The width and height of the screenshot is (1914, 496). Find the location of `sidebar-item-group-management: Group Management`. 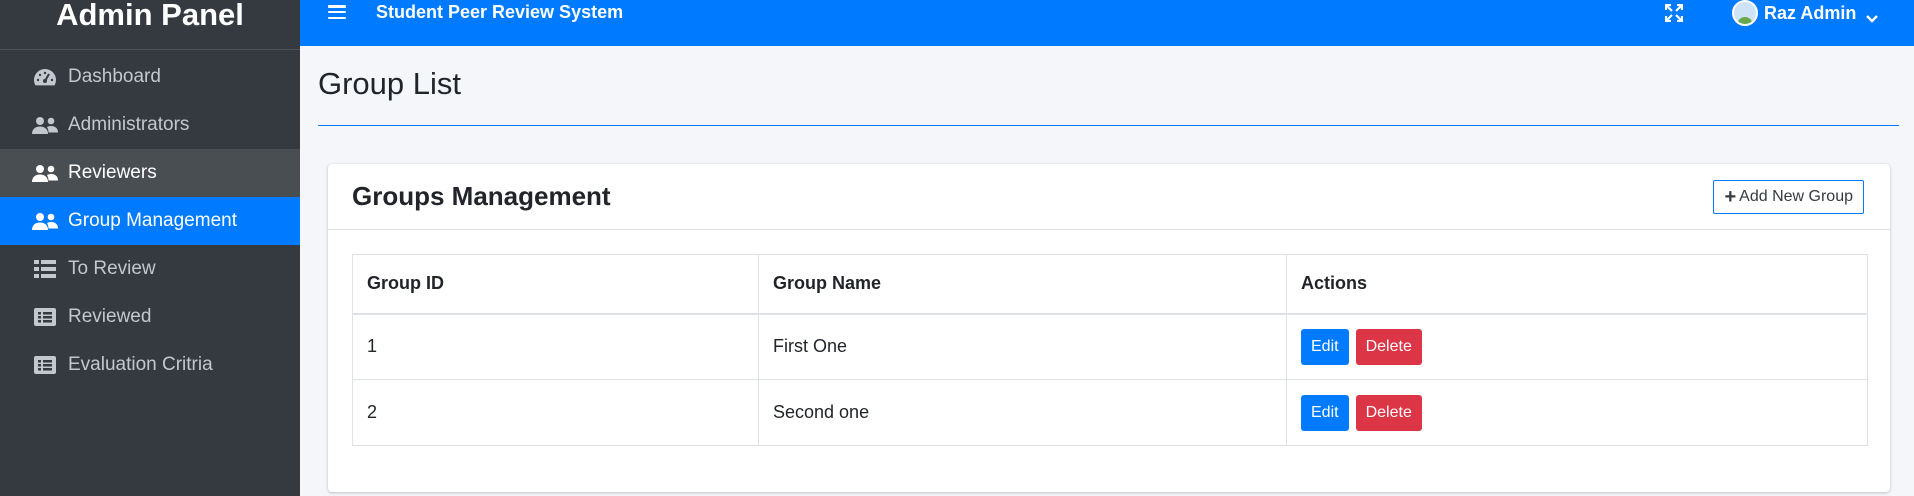

sidebar-item-group-management: Group Management is located at coordinates (150, 221).